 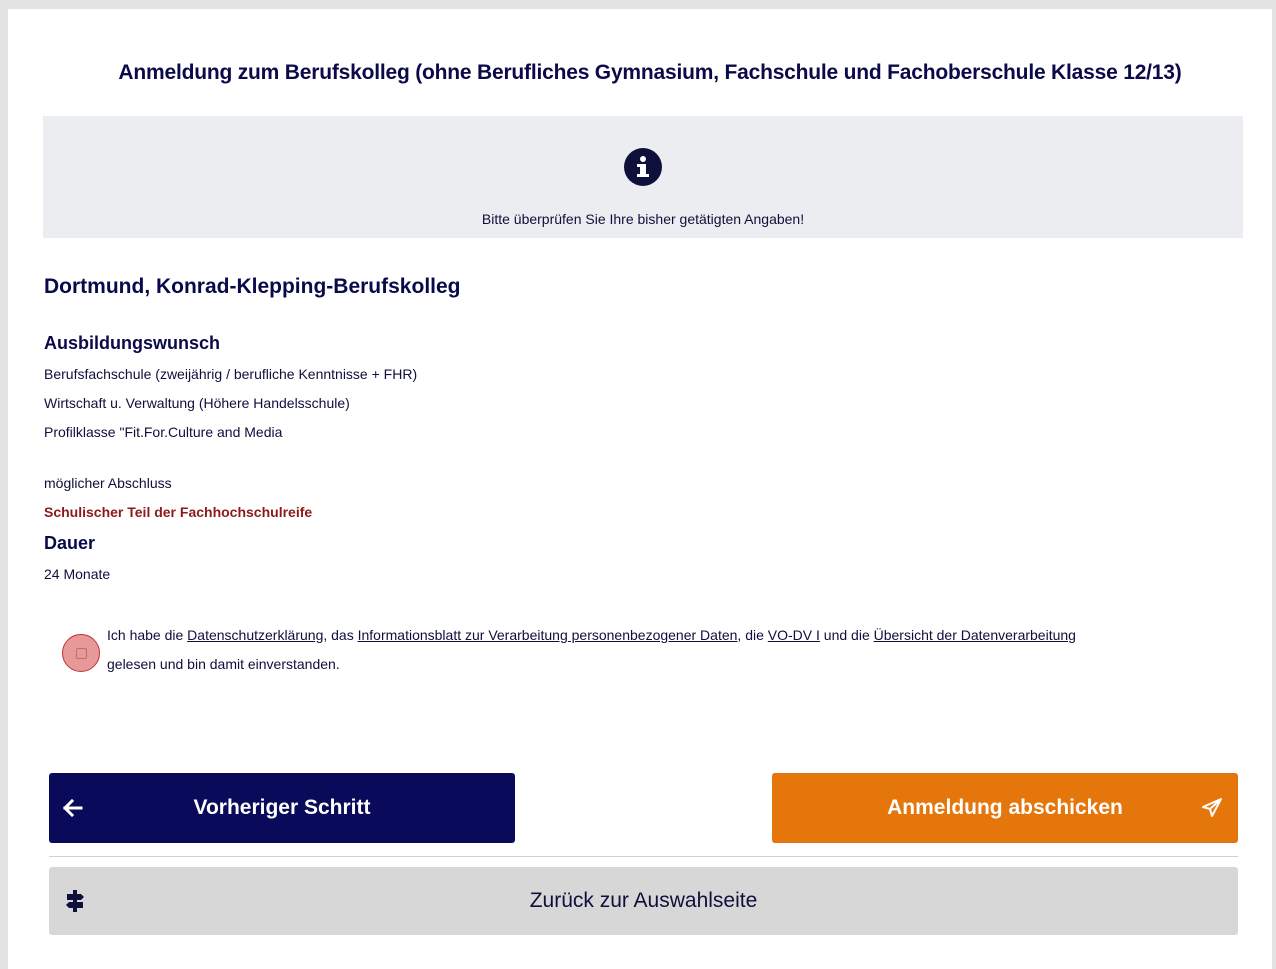 What do you see at coordinates (70, 543) in the screenshot?
I see `dauer-heading: Dauer` at bounding box center [70, 543].